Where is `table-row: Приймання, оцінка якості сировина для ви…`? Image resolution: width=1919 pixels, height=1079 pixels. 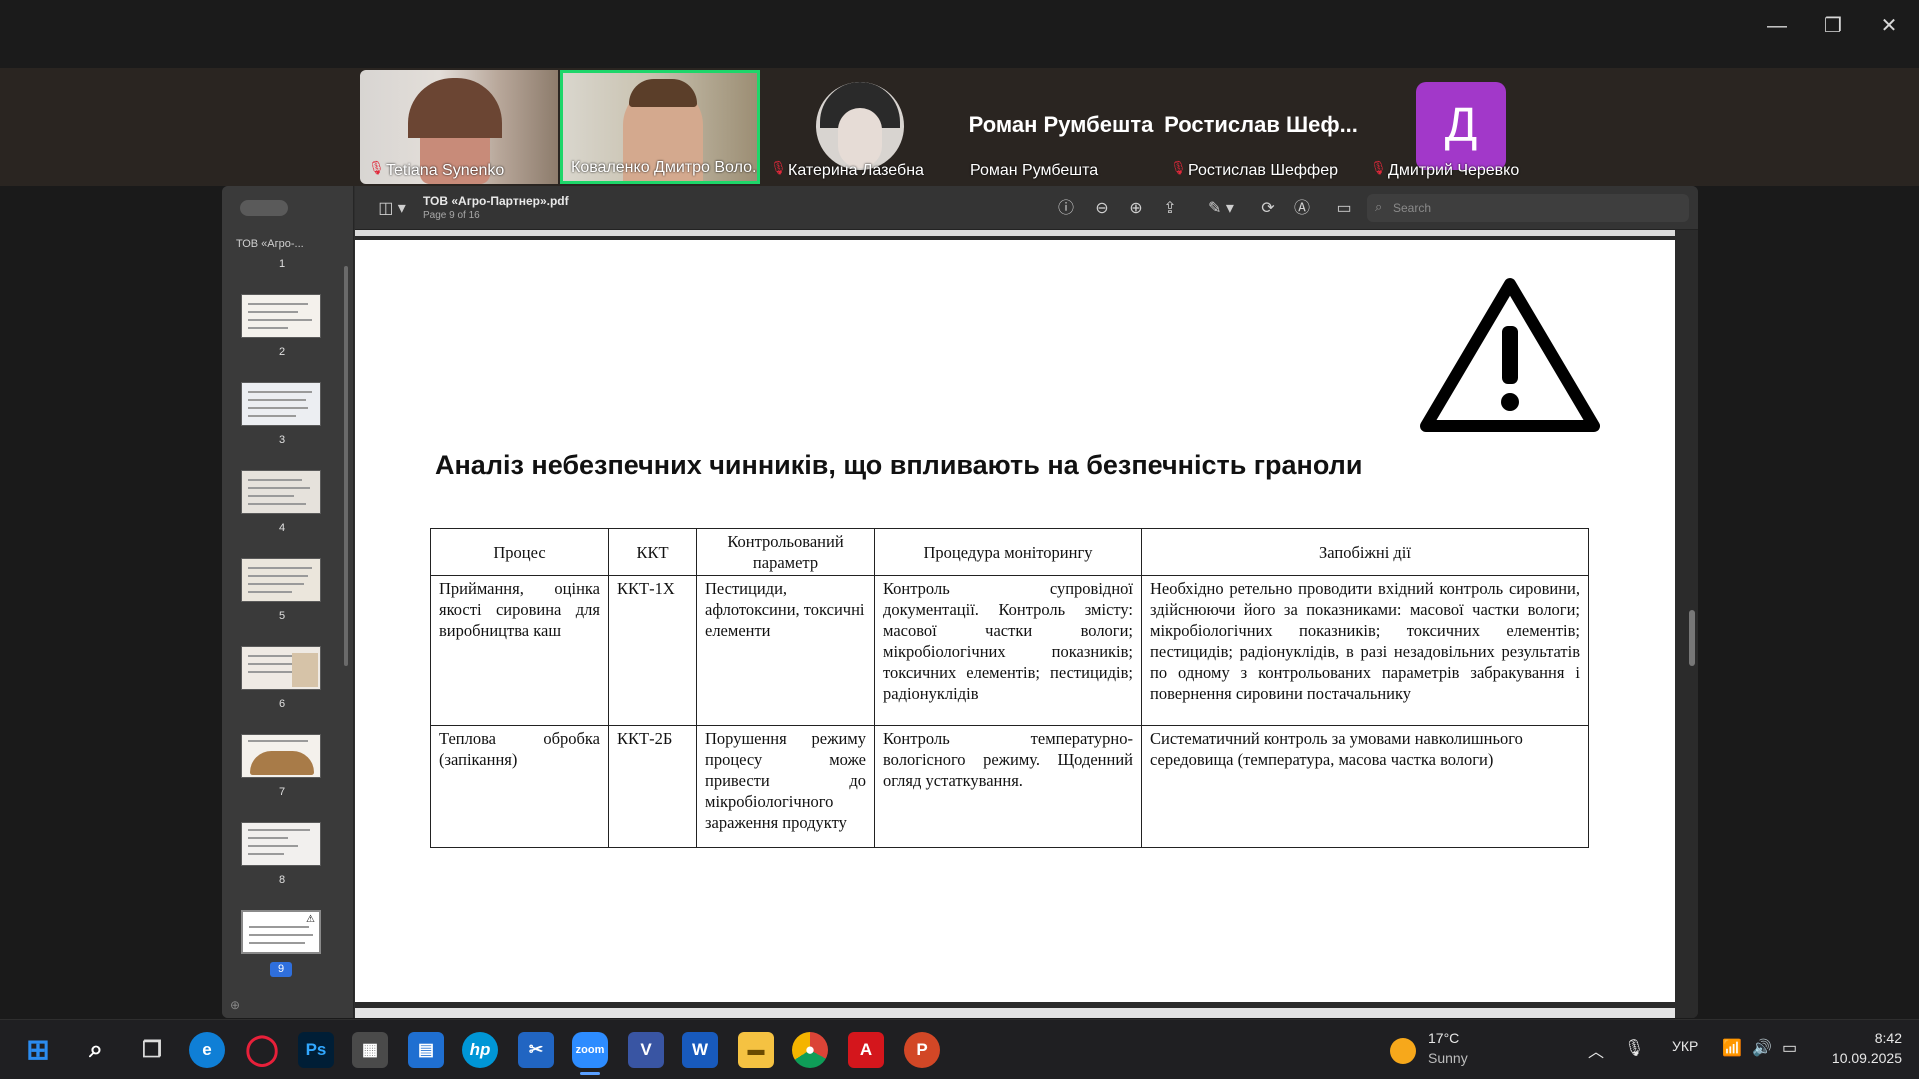 table-row: Приймання, оцінка якості сировина для ви… is located at coordinates (1009, 650).